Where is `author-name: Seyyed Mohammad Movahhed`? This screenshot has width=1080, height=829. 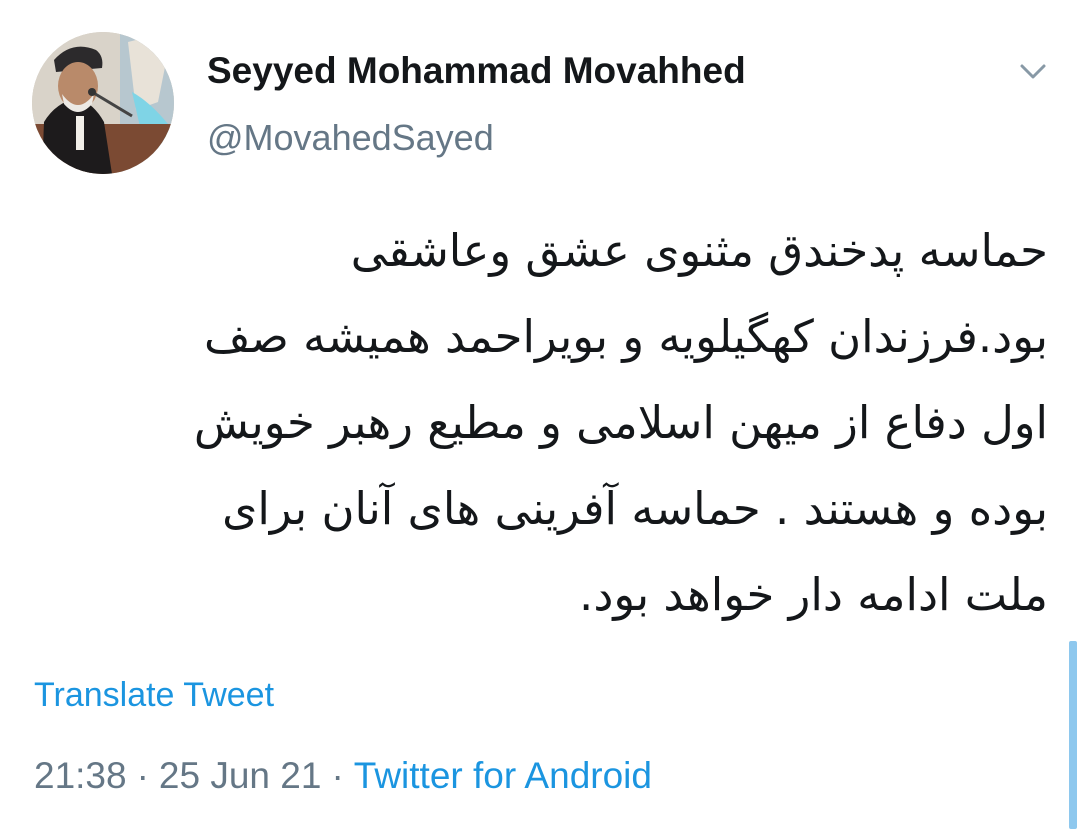
author-name: Seyyed Mohammad Movahhed is located at coordinates (476, 71).